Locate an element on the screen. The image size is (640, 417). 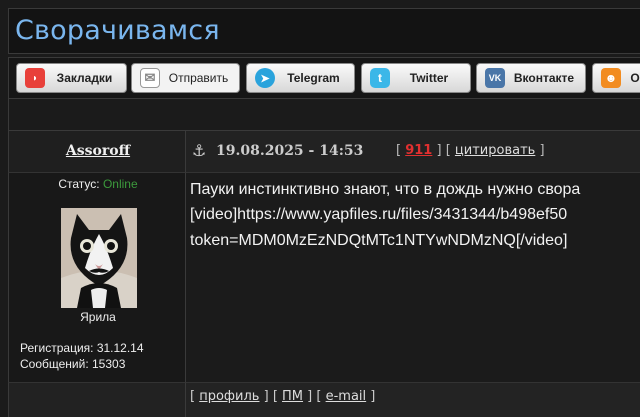
user-links: [ профиль ] [ ПМ ] [ e-mail ] is located at coordinates (283, 396).